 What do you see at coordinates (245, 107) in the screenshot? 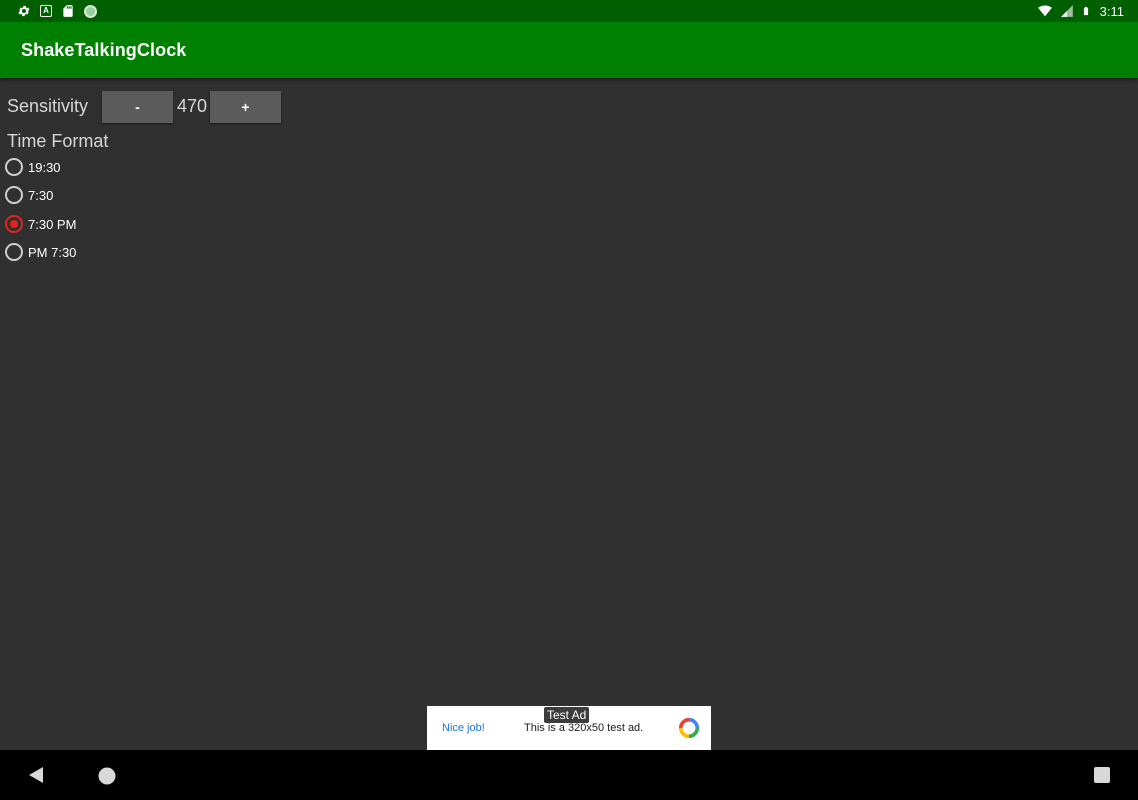
I see `increase-sensitivity-button: +` at bounding box center [245, 107].